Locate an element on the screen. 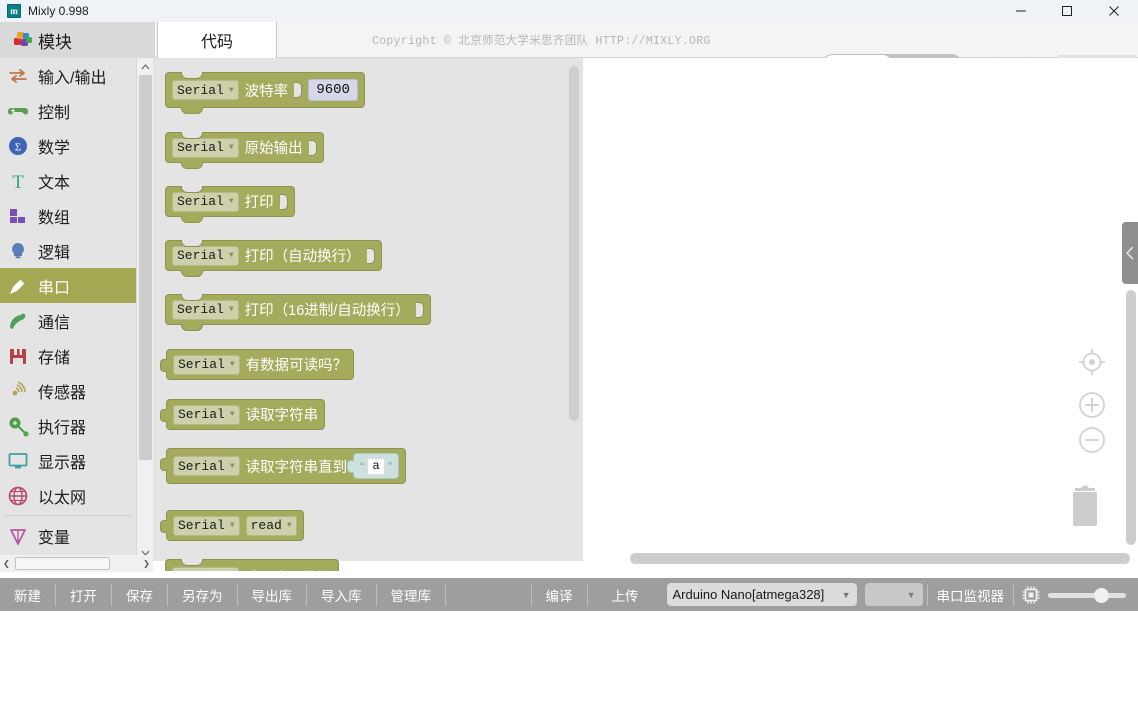 Image resolution: width=1138 pixels, height=706 pixels. sidebar-horizontal-scrollbar: ❮ ❯ is located at coordinates (76, 563).